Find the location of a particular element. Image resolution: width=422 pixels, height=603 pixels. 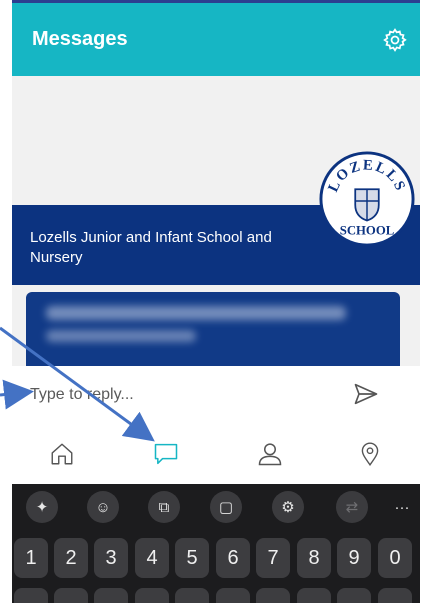

key-0: 0 is located at coordinates (395, 558).